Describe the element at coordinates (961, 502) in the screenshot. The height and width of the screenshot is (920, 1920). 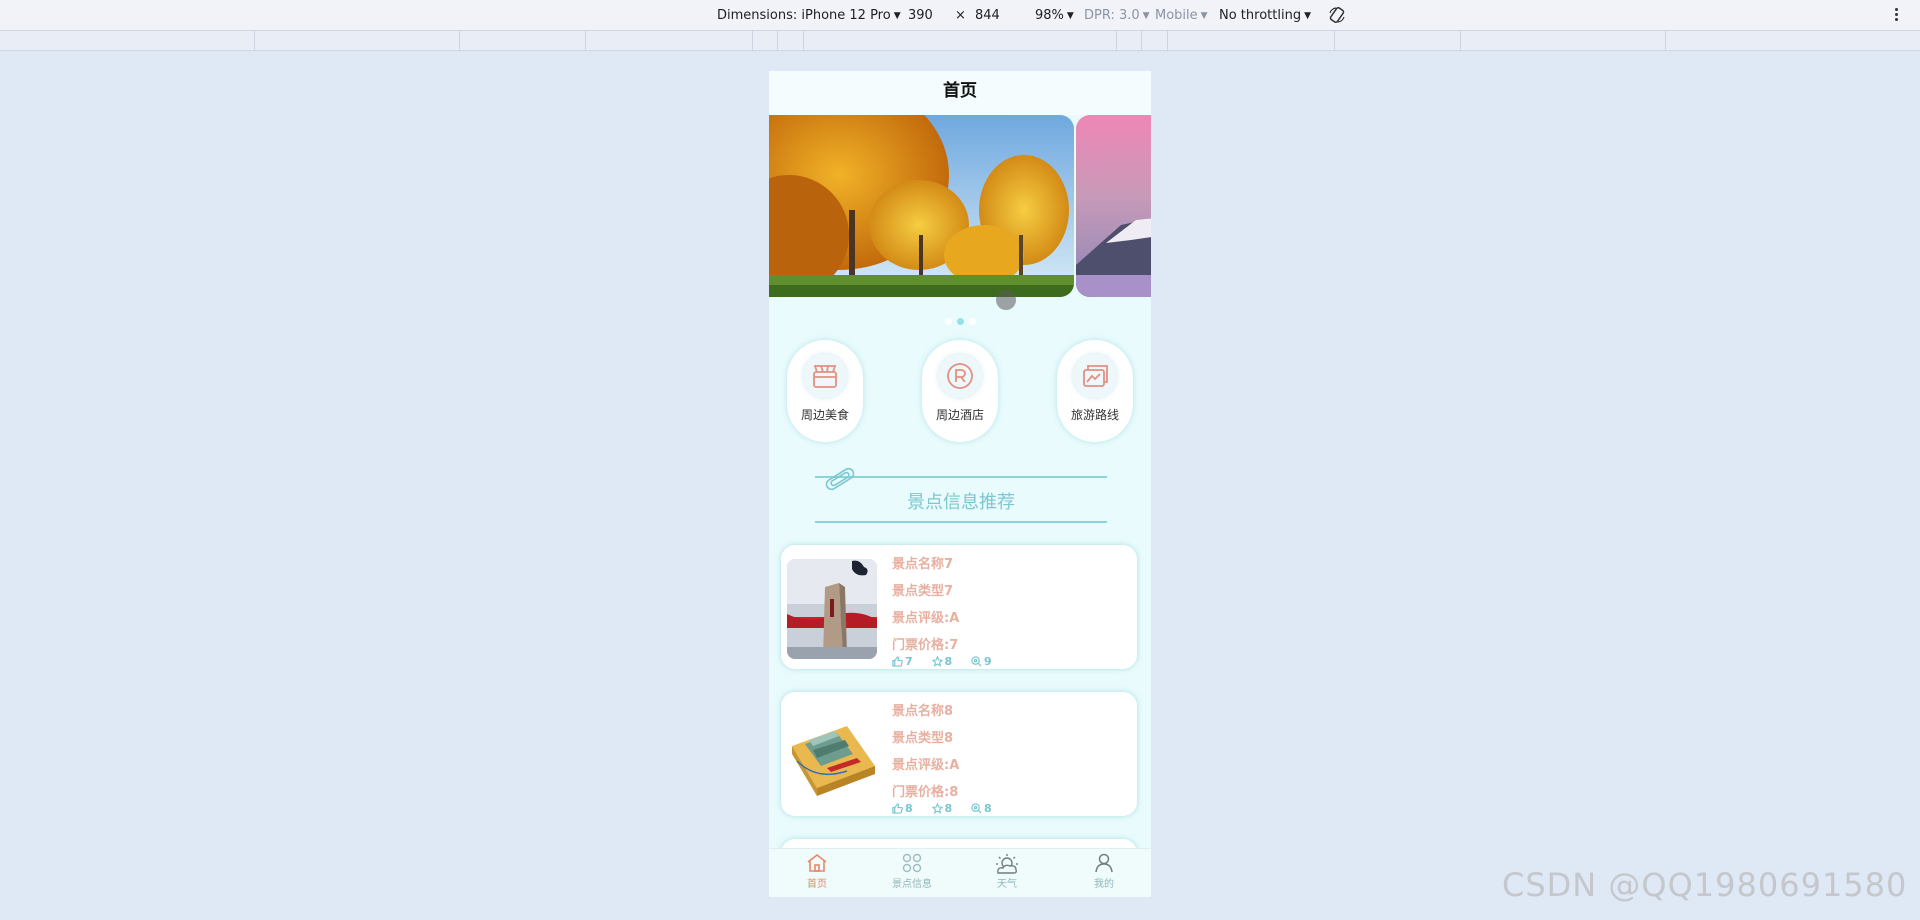
I see `section-title-text: 景点信息推荐` at that location.